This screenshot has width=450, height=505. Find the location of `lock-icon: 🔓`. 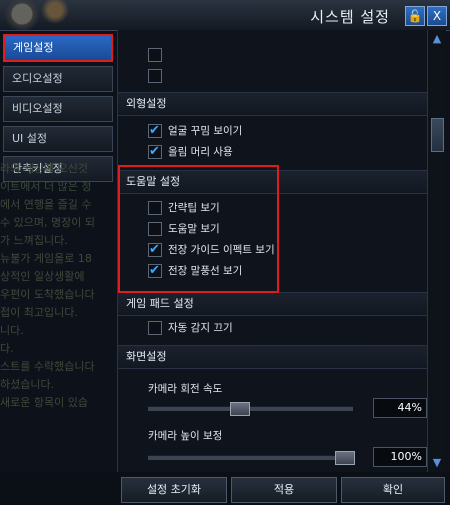

lock-icon: 🔓 is located at coordinates (415, 16).